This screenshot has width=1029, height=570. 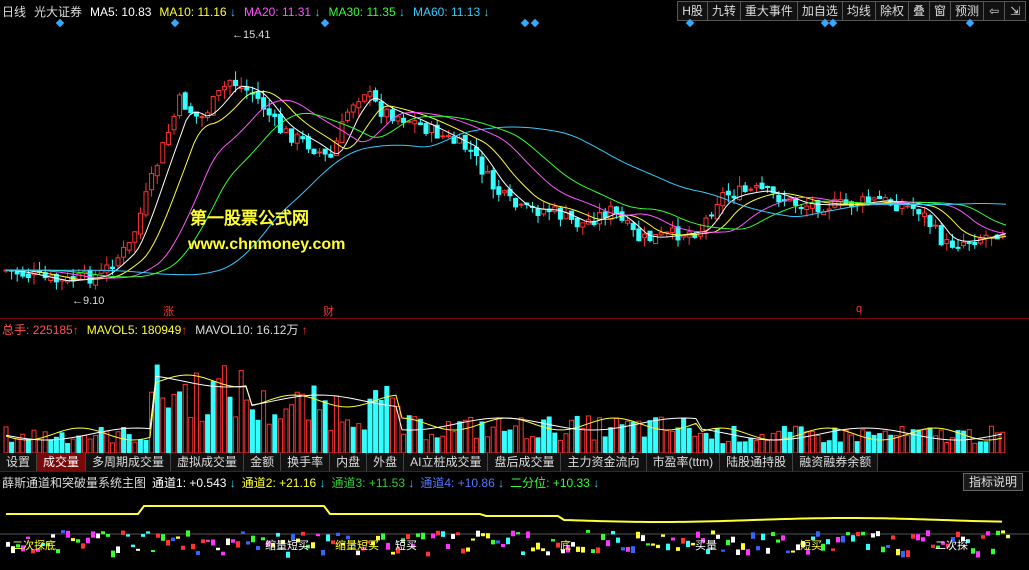 I want to click on signal-label-0: 二次探底, so click(x=34, y=545).